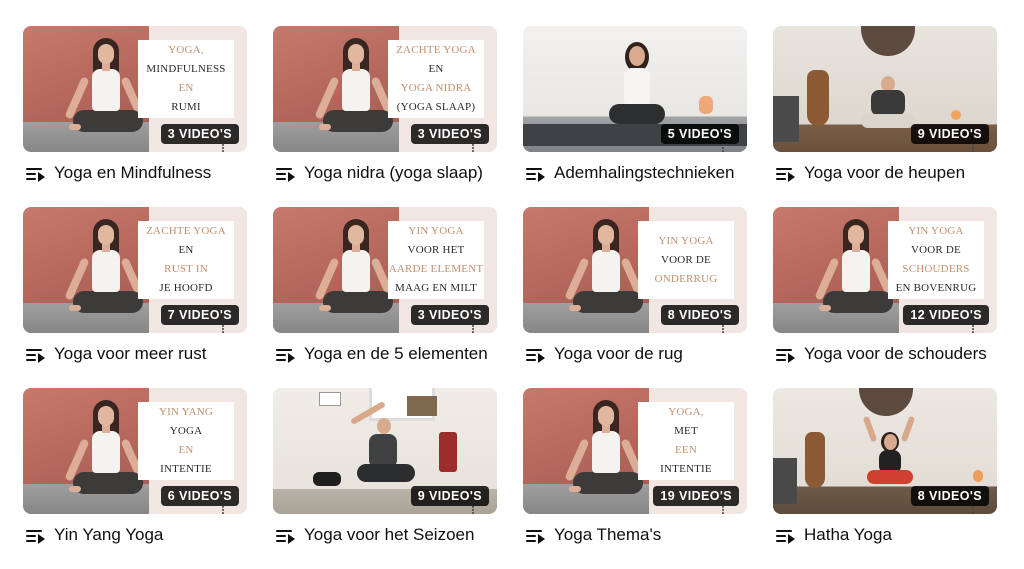 This screenshot has height=569, width=1024. What do you see at coordinates (436, 288) in the screenshot?
I see `poster-text-line: MAAG EN MILT` at bounding box center [436, 288].